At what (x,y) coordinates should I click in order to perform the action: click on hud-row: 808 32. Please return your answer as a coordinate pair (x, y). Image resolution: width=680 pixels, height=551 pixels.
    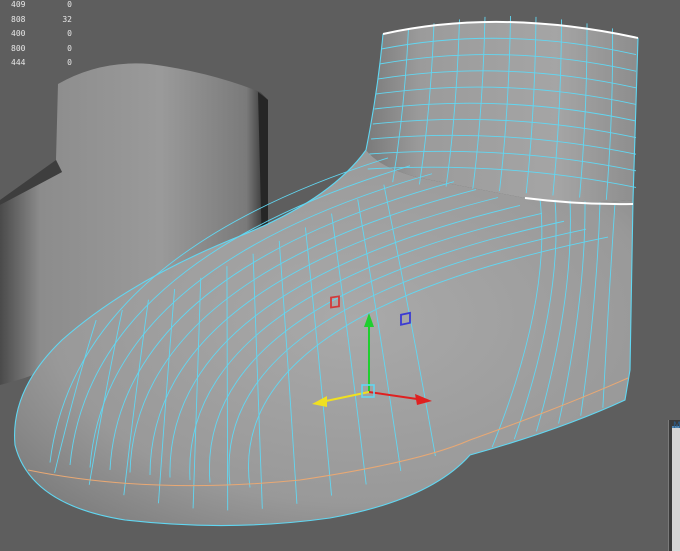
    Looking at the image, I should click on (40, 22).